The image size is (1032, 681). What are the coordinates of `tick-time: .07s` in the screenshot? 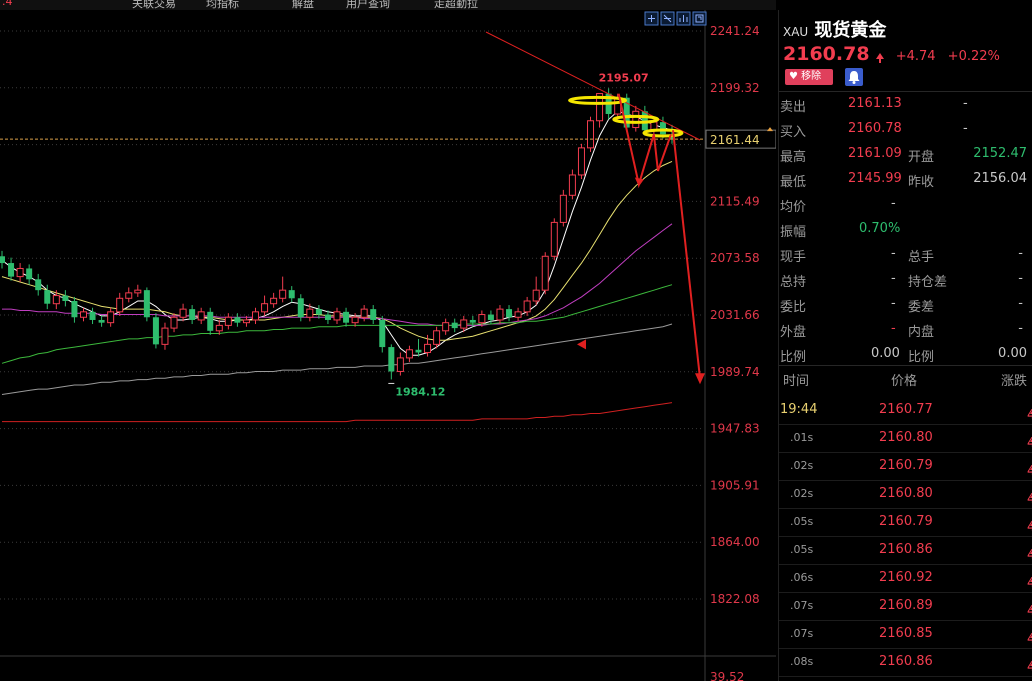 It's located at (802, 633).